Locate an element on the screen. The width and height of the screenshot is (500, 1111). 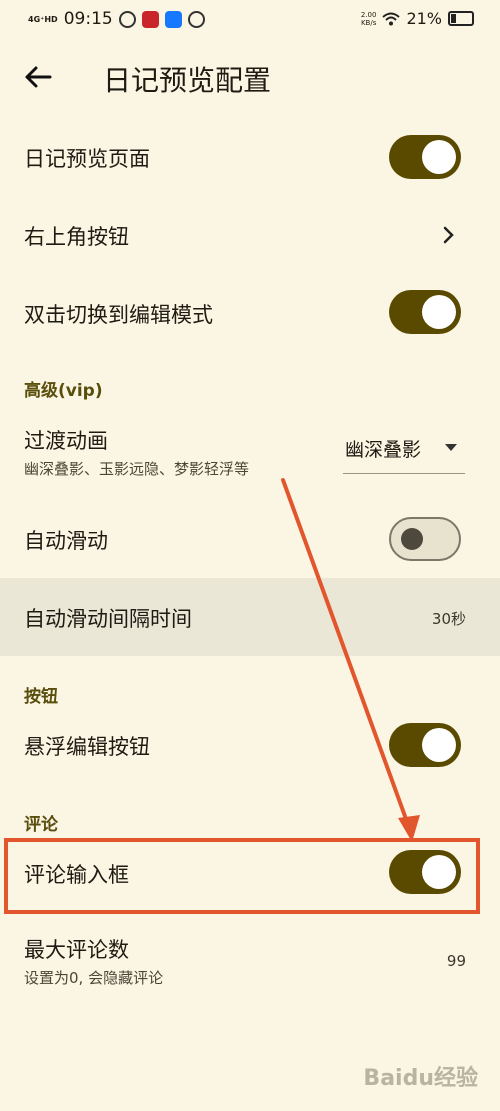
chevron-right-icon is located at coordinates (448, 235).